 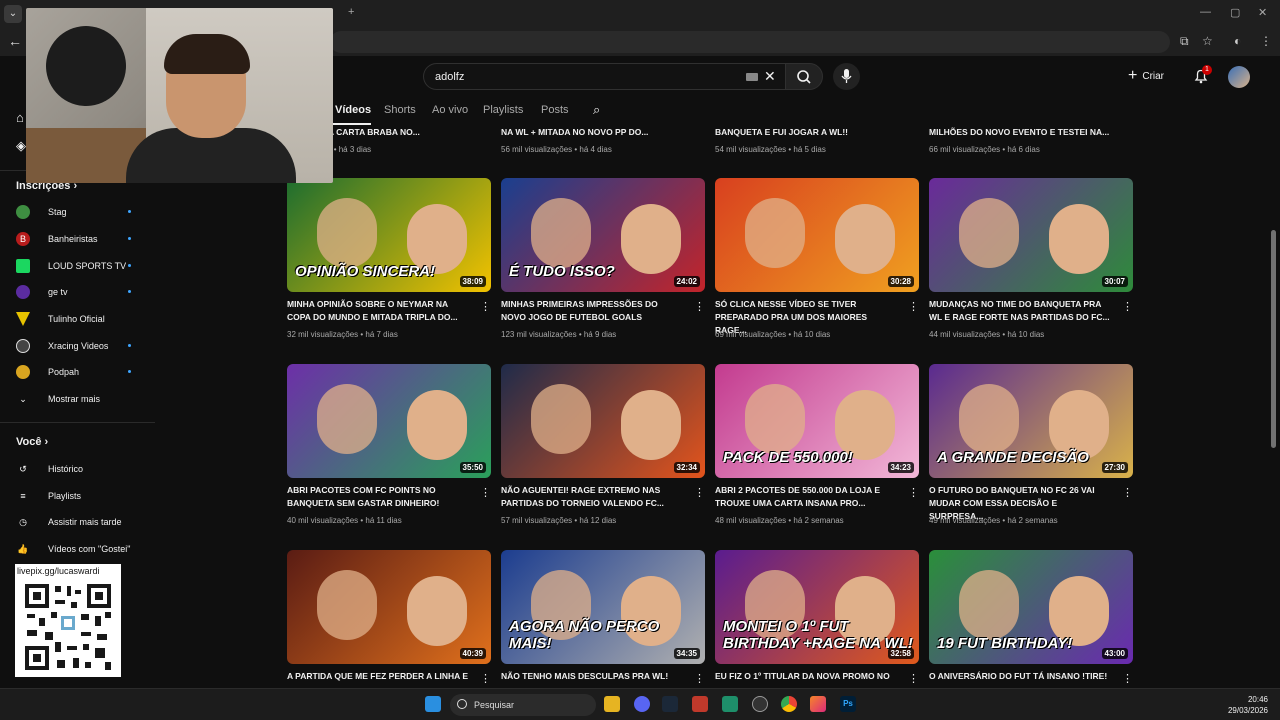 I want to click on system-clock: 20:46 29/03/2026, so click(x=1246, y=705).